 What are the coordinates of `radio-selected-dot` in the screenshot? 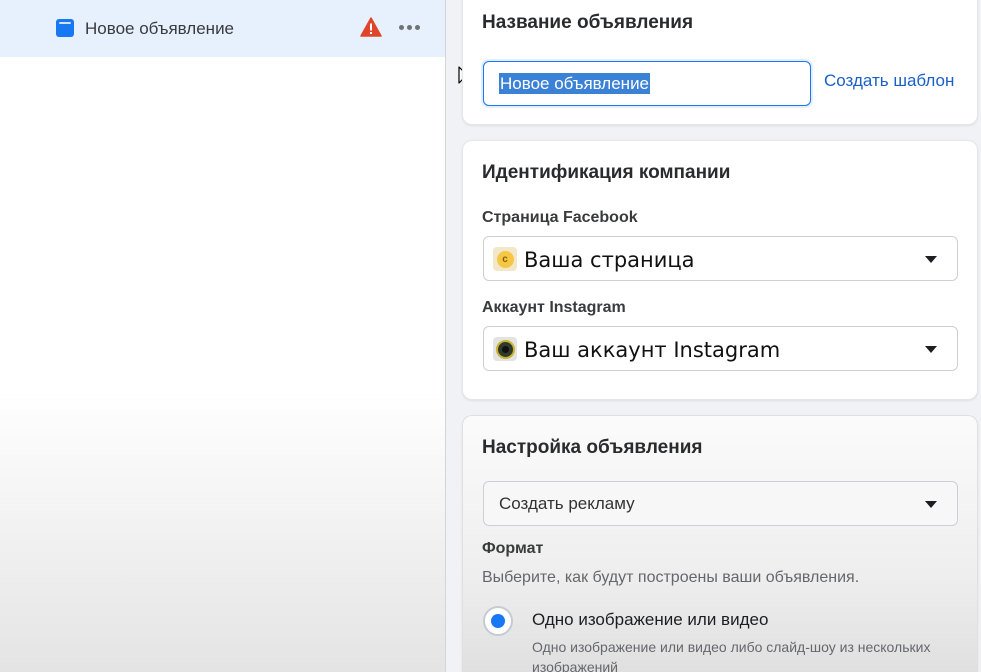 It's located at (498, 621).